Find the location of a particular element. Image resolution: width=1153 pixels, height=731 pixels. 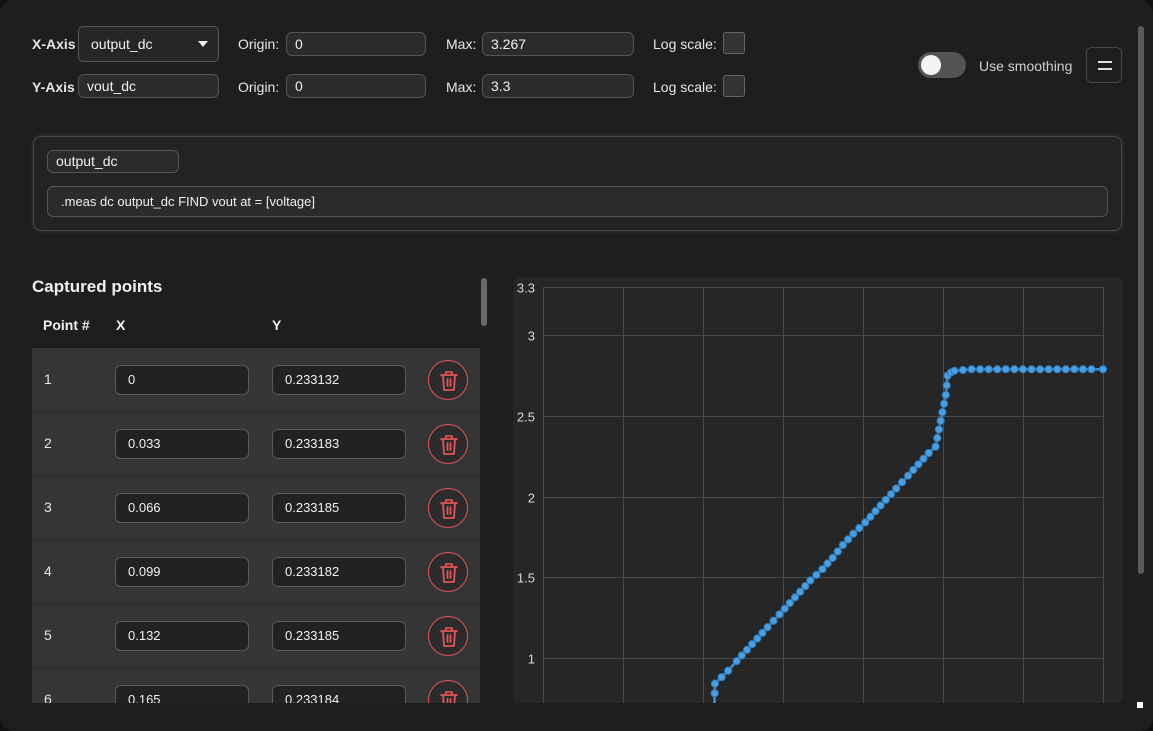

toggle-knob is located at coordinates (931, 65).